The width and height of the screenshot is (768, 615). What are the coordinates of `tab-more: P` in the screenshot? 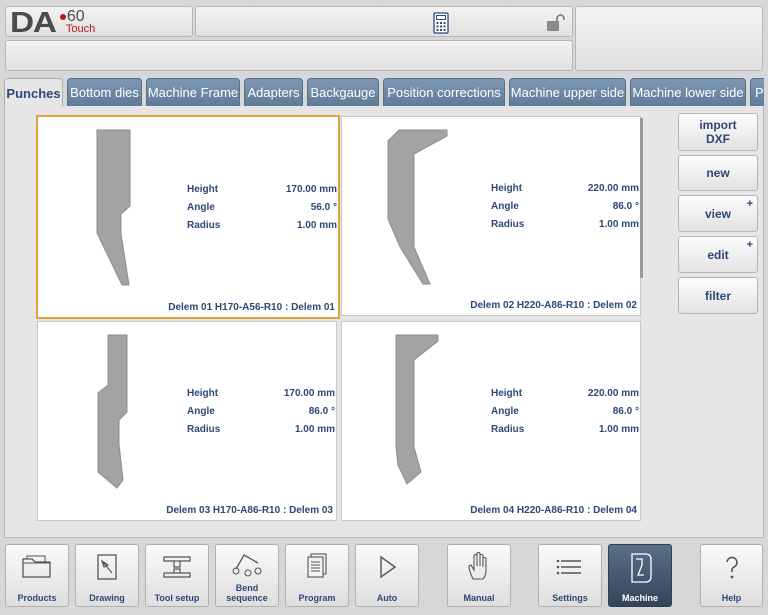 It's located at (757, 92).